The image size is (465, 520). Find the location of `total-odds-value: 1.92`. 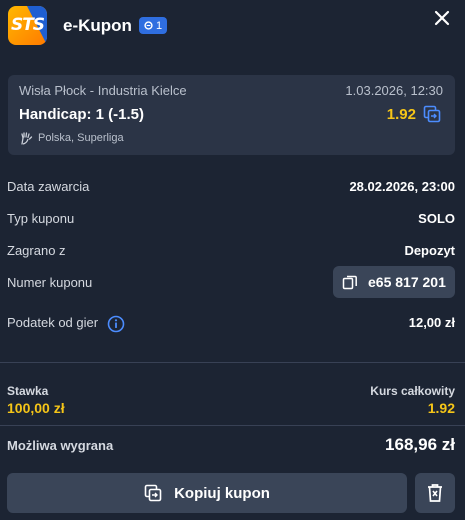

total-odds-value: 1.92 is located at coordinates (441, 408).